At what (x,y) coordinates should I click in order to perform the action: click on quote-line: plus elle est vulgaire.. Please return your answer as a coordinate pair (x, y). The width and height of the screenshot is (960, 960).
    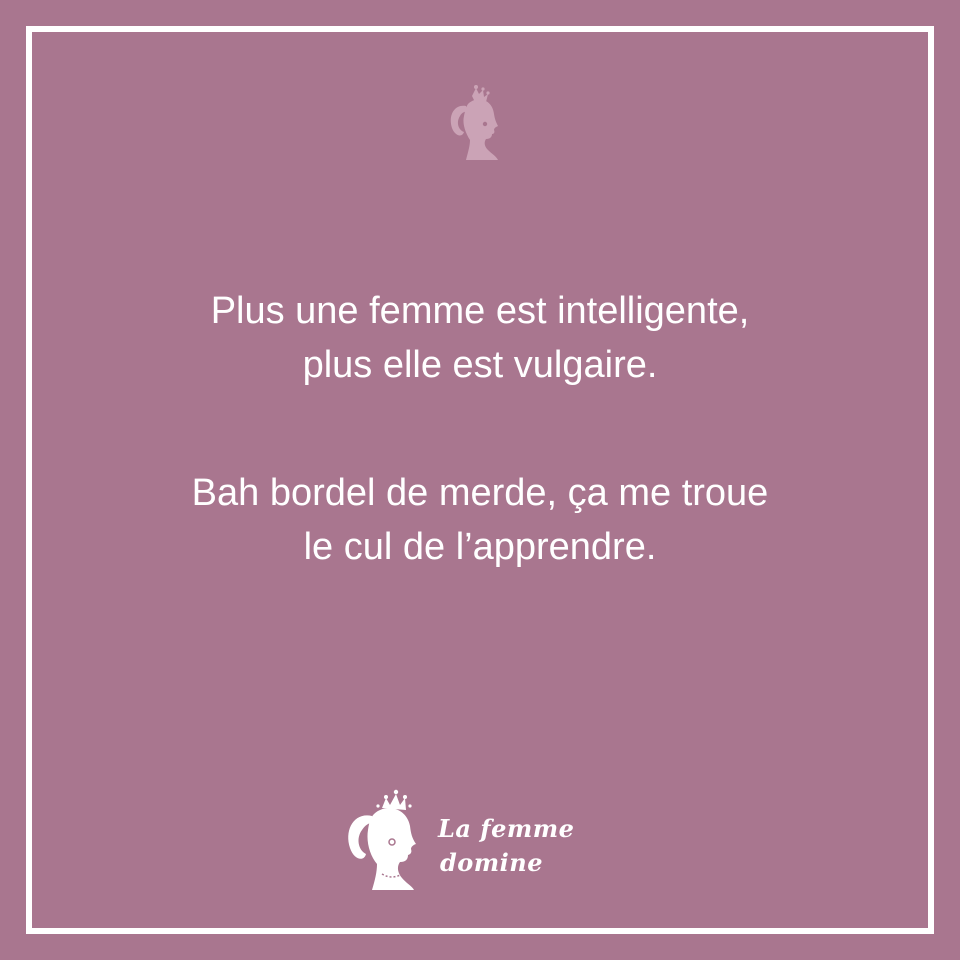
    Looking at the image, I should click on (480, 365).